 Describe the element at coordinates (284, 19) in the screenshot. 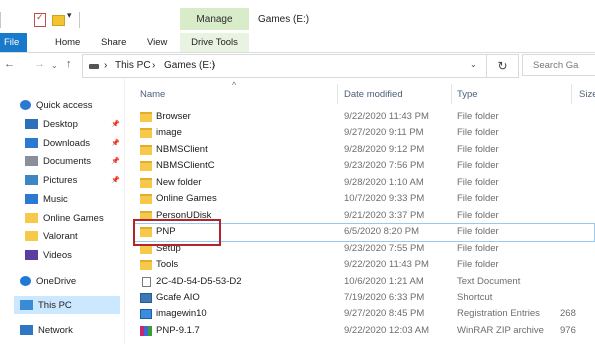

I see `window-title: Games (E:)` at that location.